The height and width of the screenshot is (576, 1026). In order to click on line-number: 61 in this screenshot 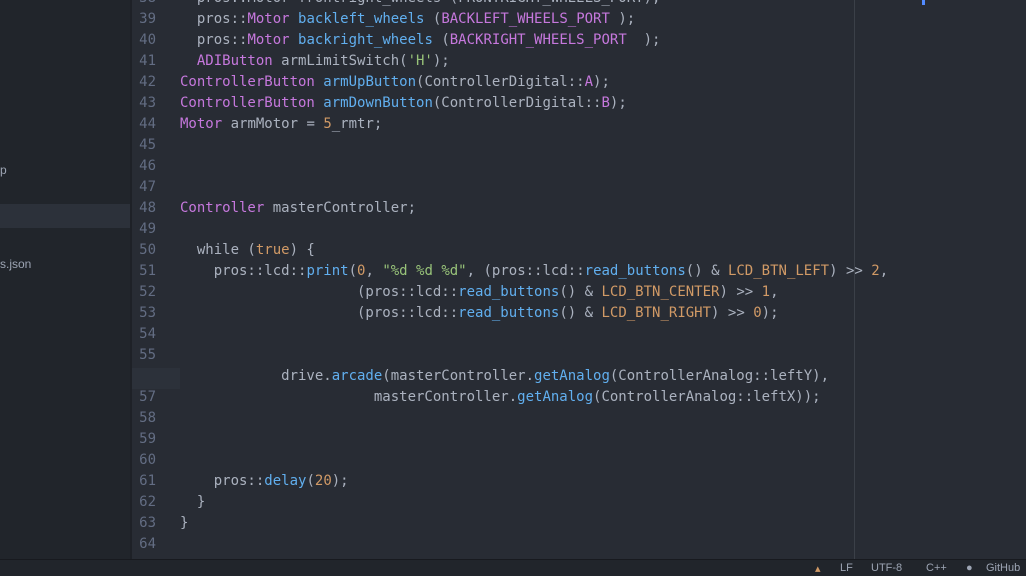, I will do `click(144, 483)`.